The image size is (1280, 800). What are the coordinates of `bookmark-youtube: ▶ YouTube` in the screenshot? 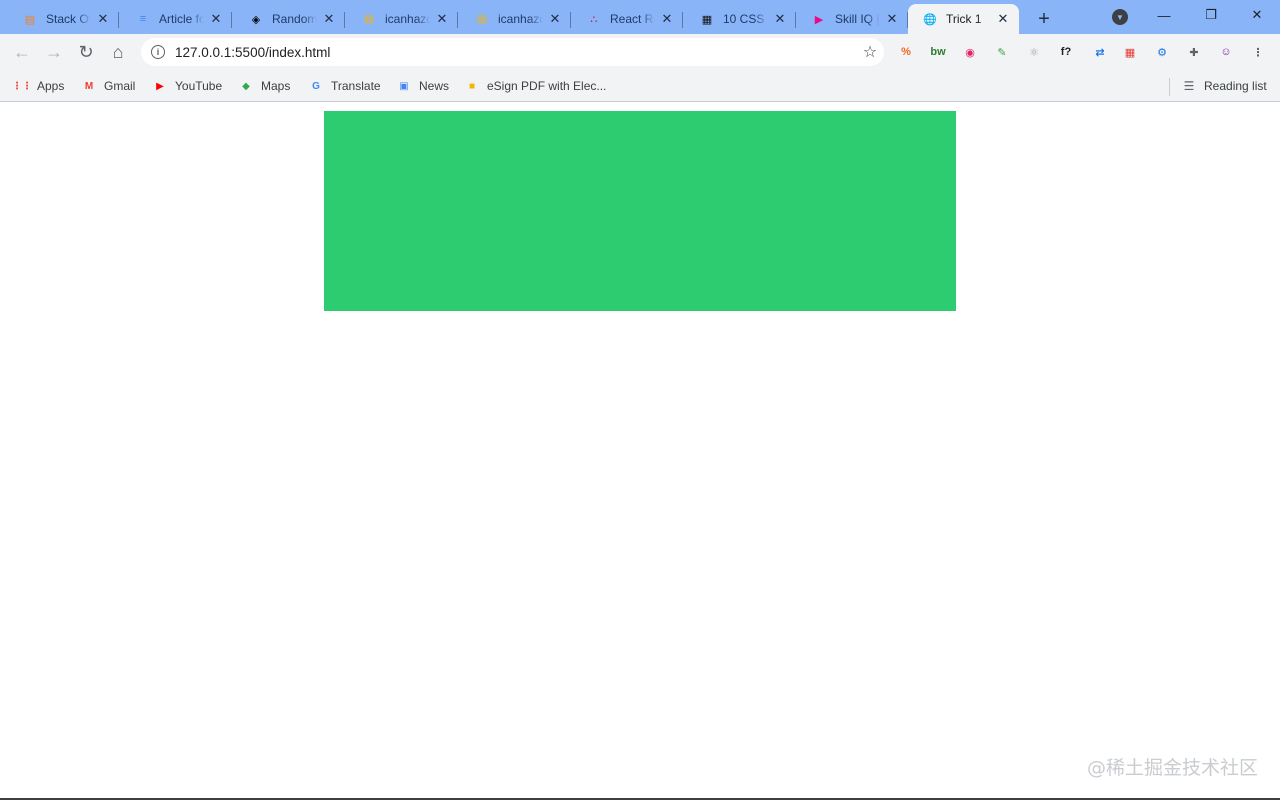 It's located at (187, 86).